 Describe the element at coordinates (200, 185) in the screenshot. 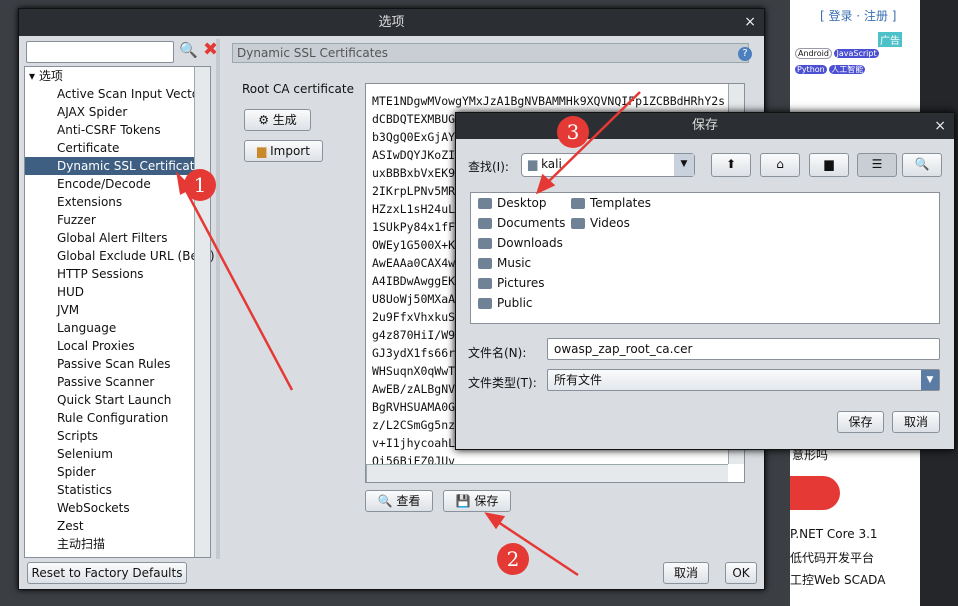

I see `annotation-marker: 1` at that location.